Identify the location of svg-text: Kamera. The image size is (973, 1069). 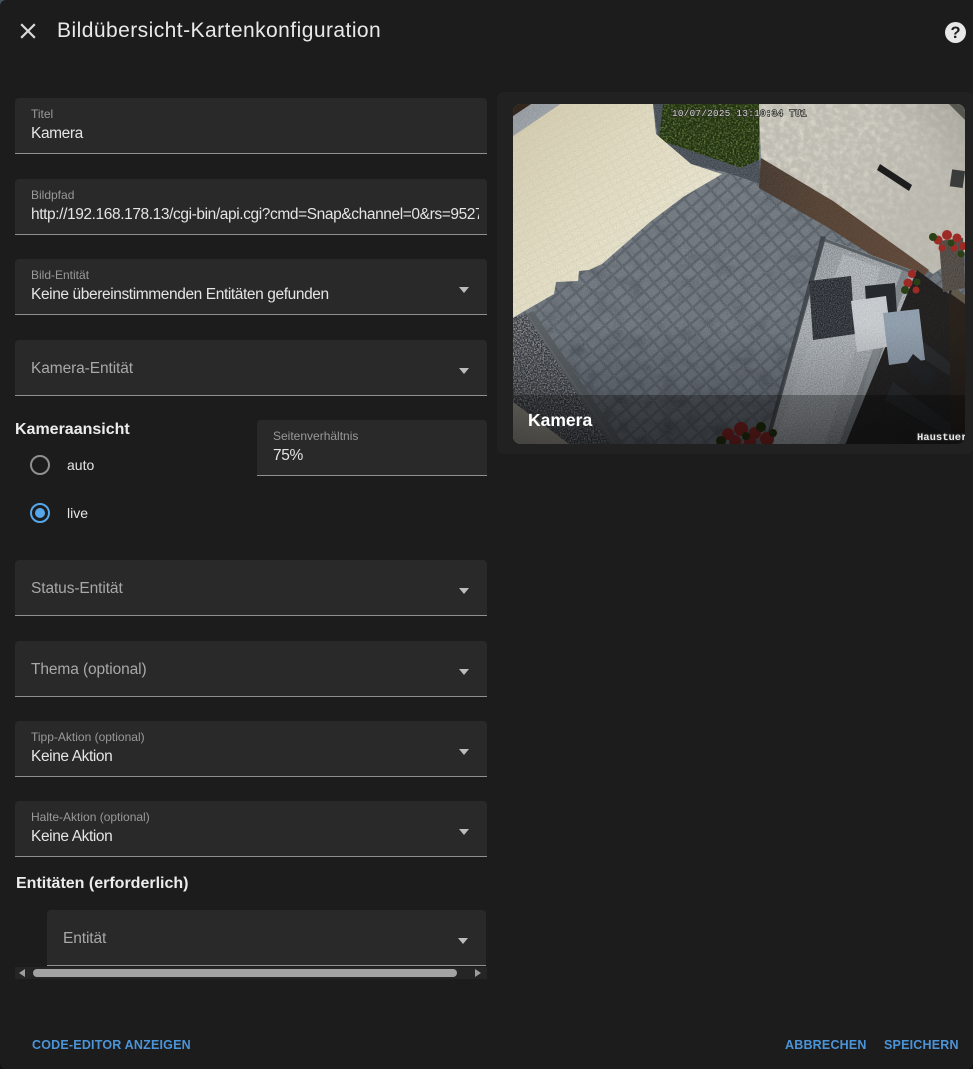
(560, 420).